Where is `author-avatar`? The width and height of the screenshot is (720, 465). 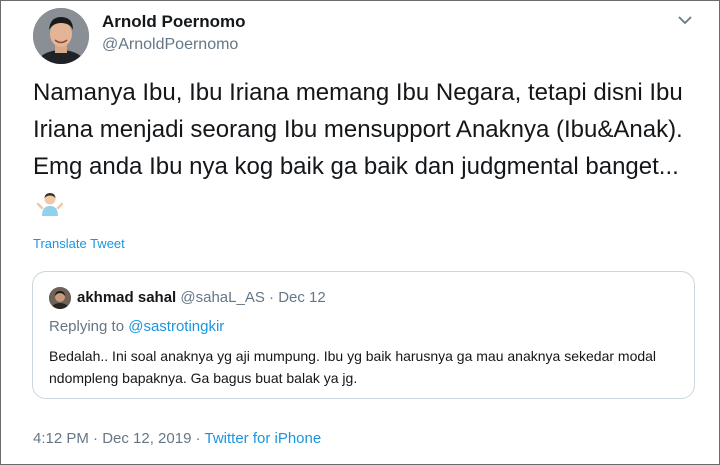 author-avatar is located at coordinates (61, 36).